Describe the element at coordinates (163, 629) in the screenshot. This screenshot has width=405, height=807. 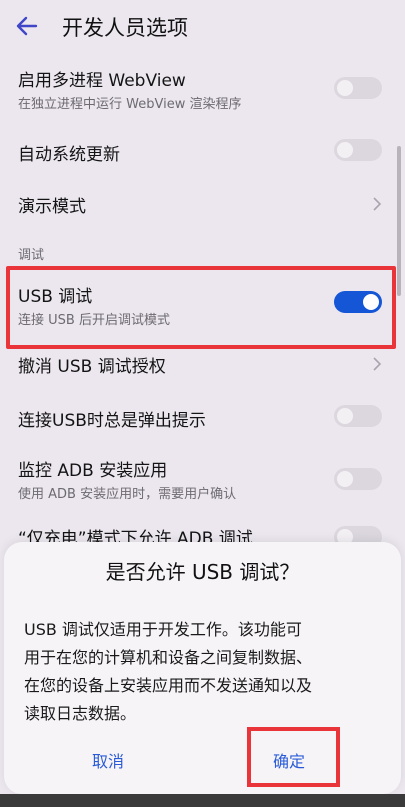
I see `dialog-message-line: USB 调试仅适用于开发工作。该功能可` at that location.